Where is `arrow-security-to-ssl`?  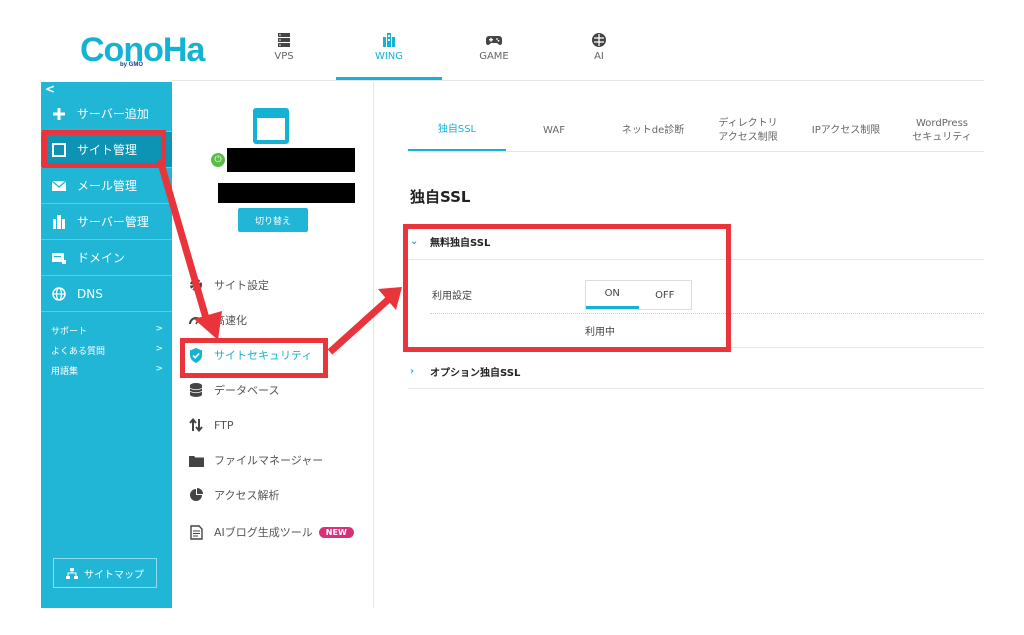
arrow-security-to-ssl is located at coordinates (364, 321).